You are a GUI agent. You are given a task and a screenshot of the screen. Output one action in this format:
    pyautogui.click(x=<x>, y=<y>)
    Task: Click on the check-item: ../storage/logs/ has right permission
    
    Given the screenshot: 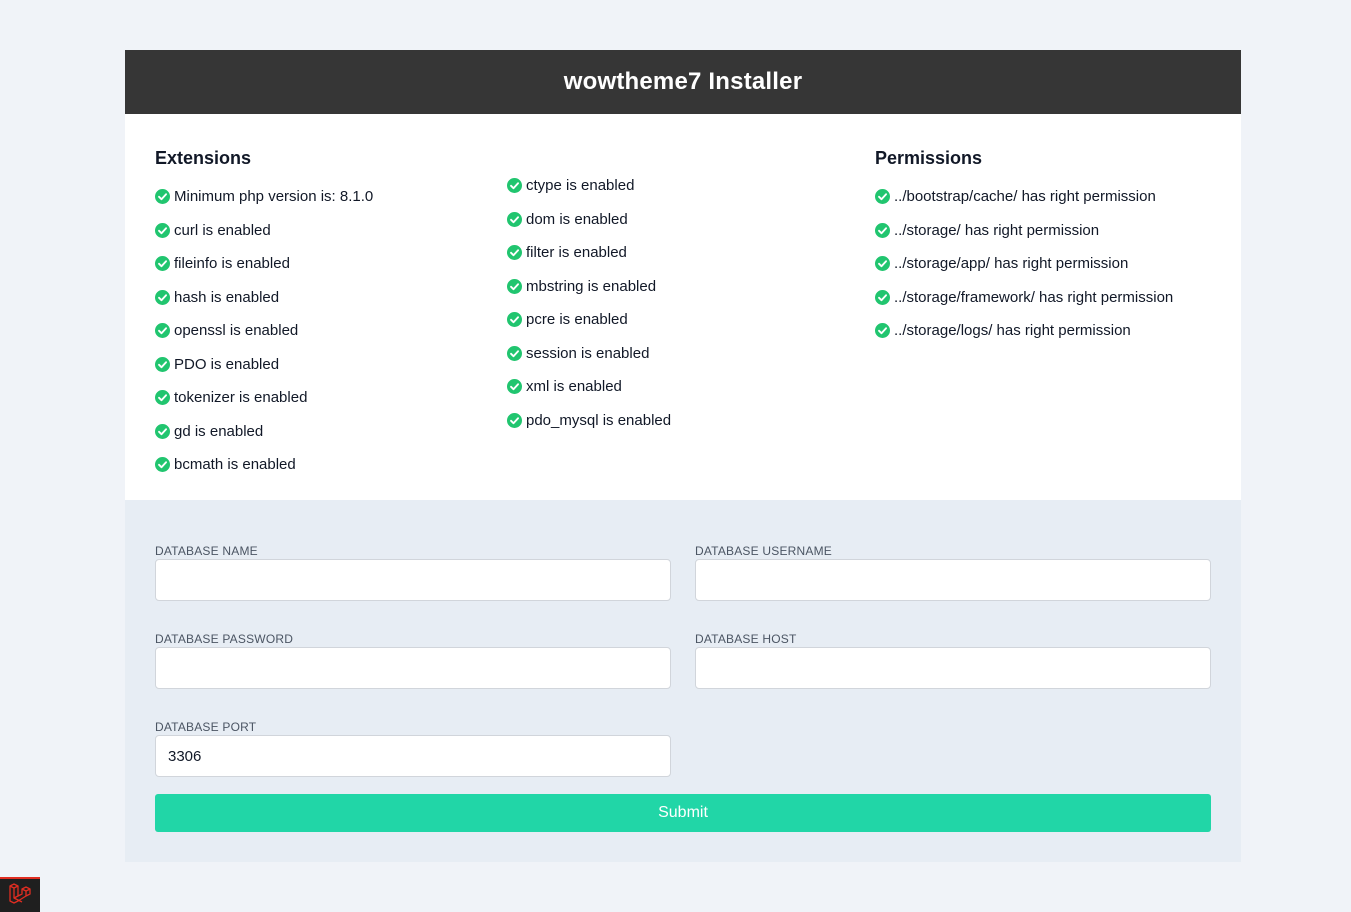 What is the action you would take?
    pyautogui.click(x=1024, y=331)
    